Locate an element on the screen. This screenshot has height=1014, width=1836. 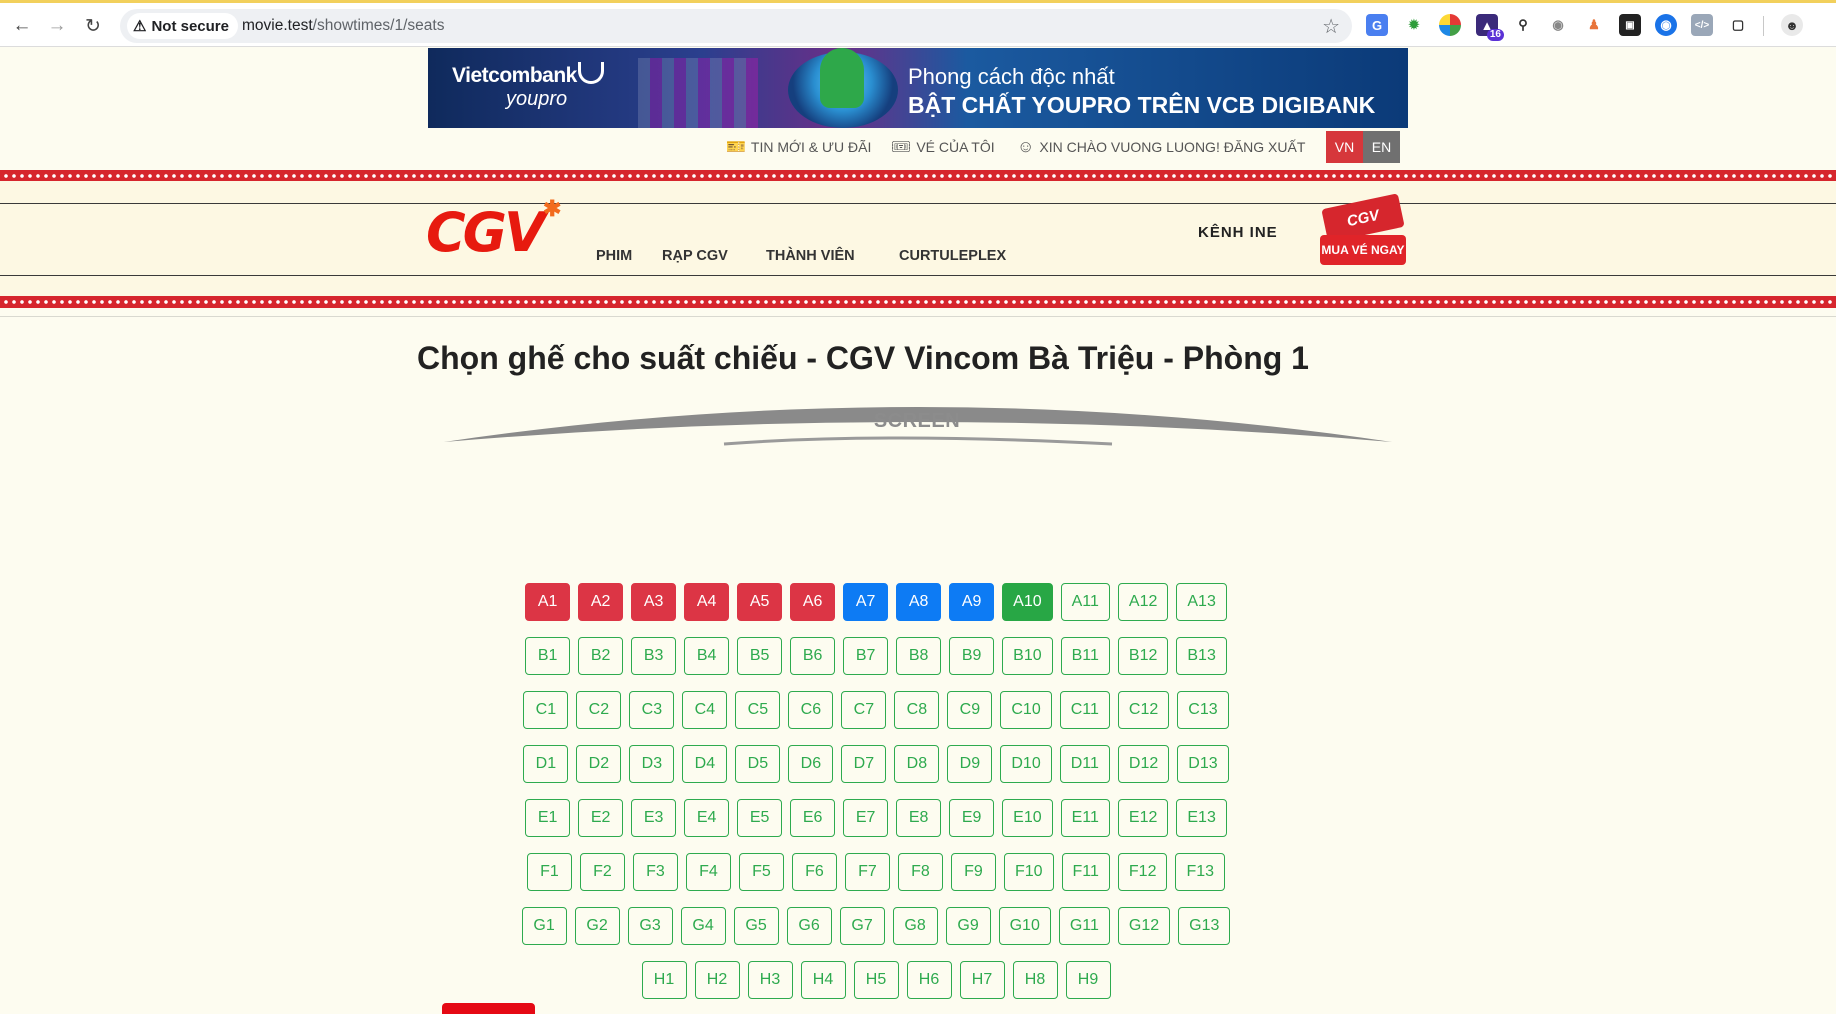
seat-f8: F8 is located at coordinates (920, 872).